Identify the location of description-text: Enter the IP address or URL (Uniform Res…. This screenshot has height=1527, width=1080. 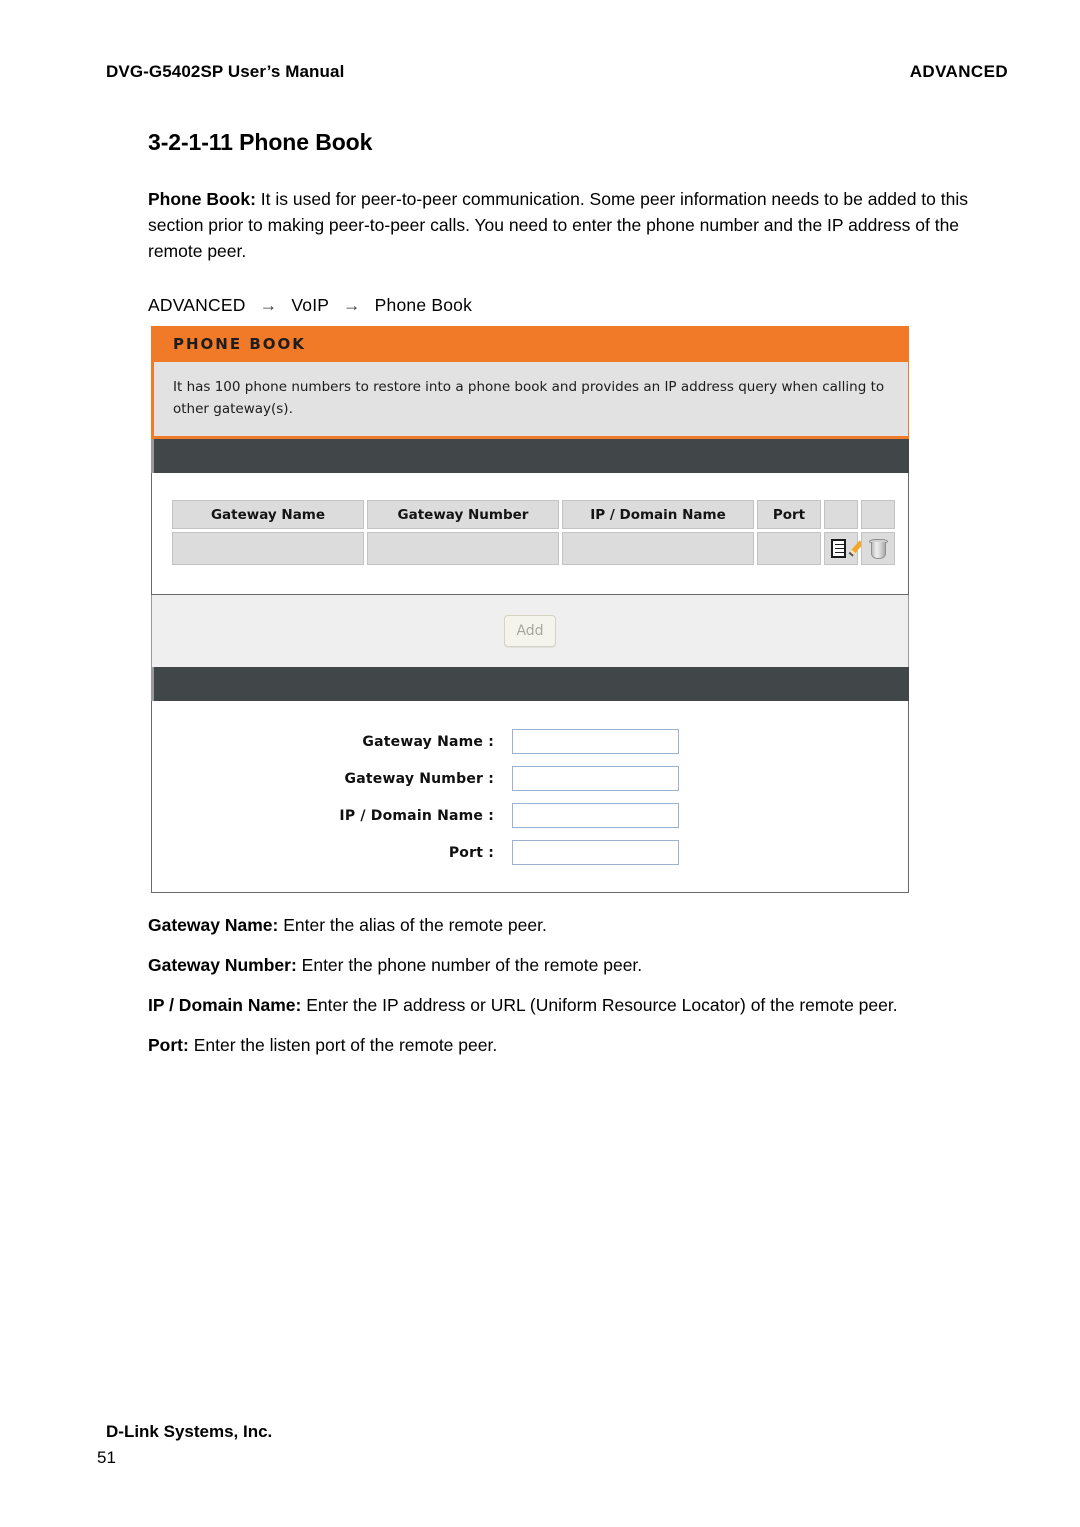
(599, 1005).